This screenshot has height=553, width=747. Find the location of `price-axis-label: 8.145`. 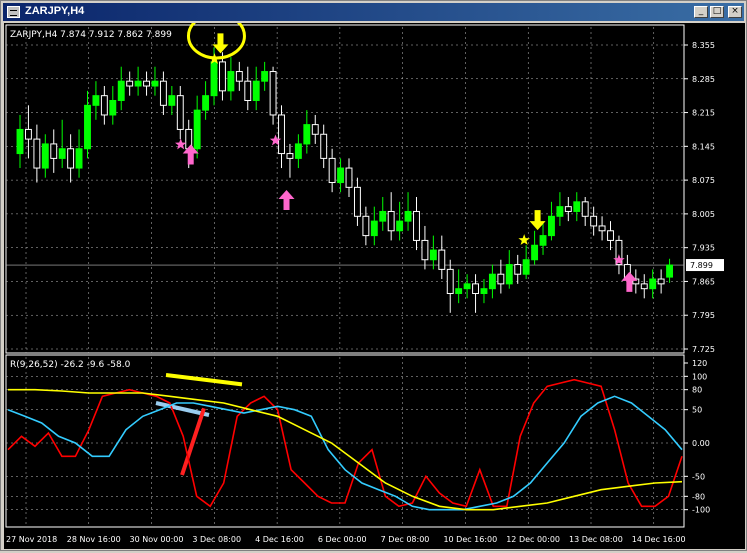

price-axis-label: 8.145 is located at coordinates (703, 146).